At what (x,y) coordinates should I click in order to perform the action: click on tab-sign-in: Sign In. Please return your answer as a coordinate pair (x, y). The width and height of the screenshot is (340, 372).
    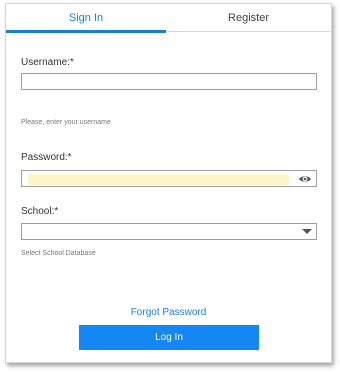
    Looking at the image, I should click on (86, 18).